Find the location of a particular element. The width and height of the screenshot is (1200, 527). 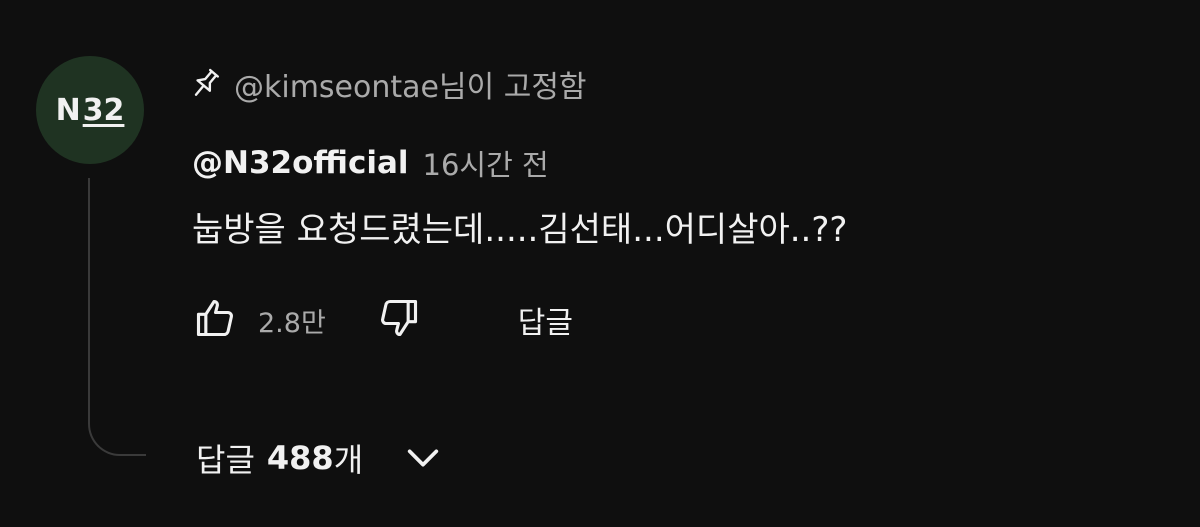

chevron-down-icon is located at coordinates (423, 458).